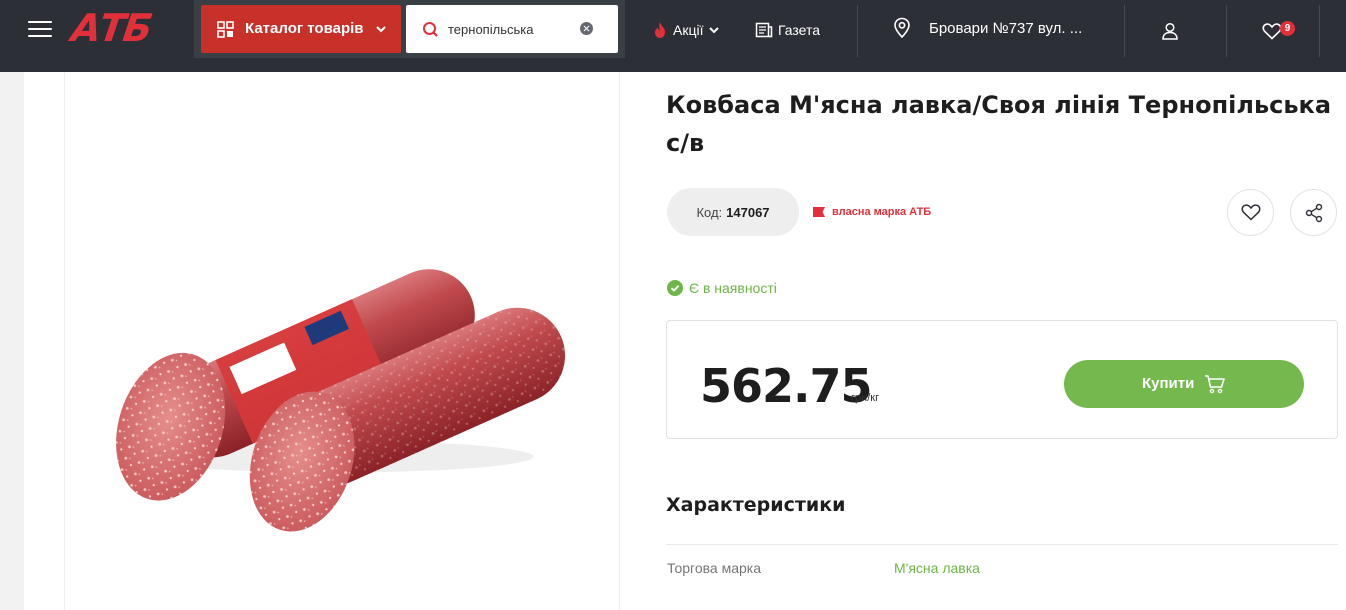 The image size is (1346, 610). What do you see at coordinates (304, 28) in the screenshot?
I see `catalog-label: Каталог товарів` at bounding box center [304, 28].